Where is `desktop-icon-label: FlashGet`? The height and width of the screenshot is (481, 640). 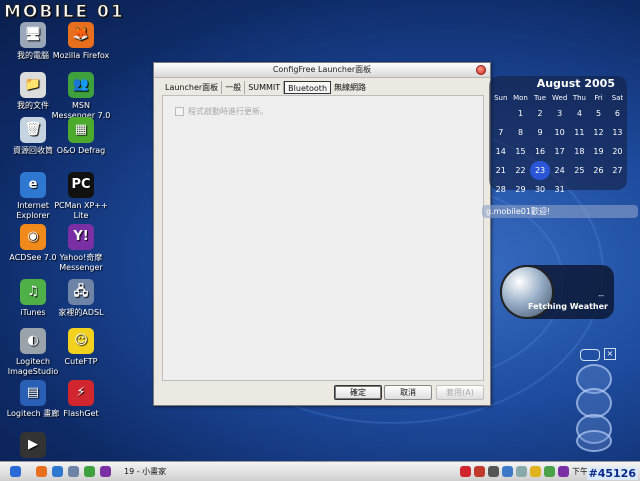
desktop-icon-label: FlashGet is located at coordinates (81, 413).